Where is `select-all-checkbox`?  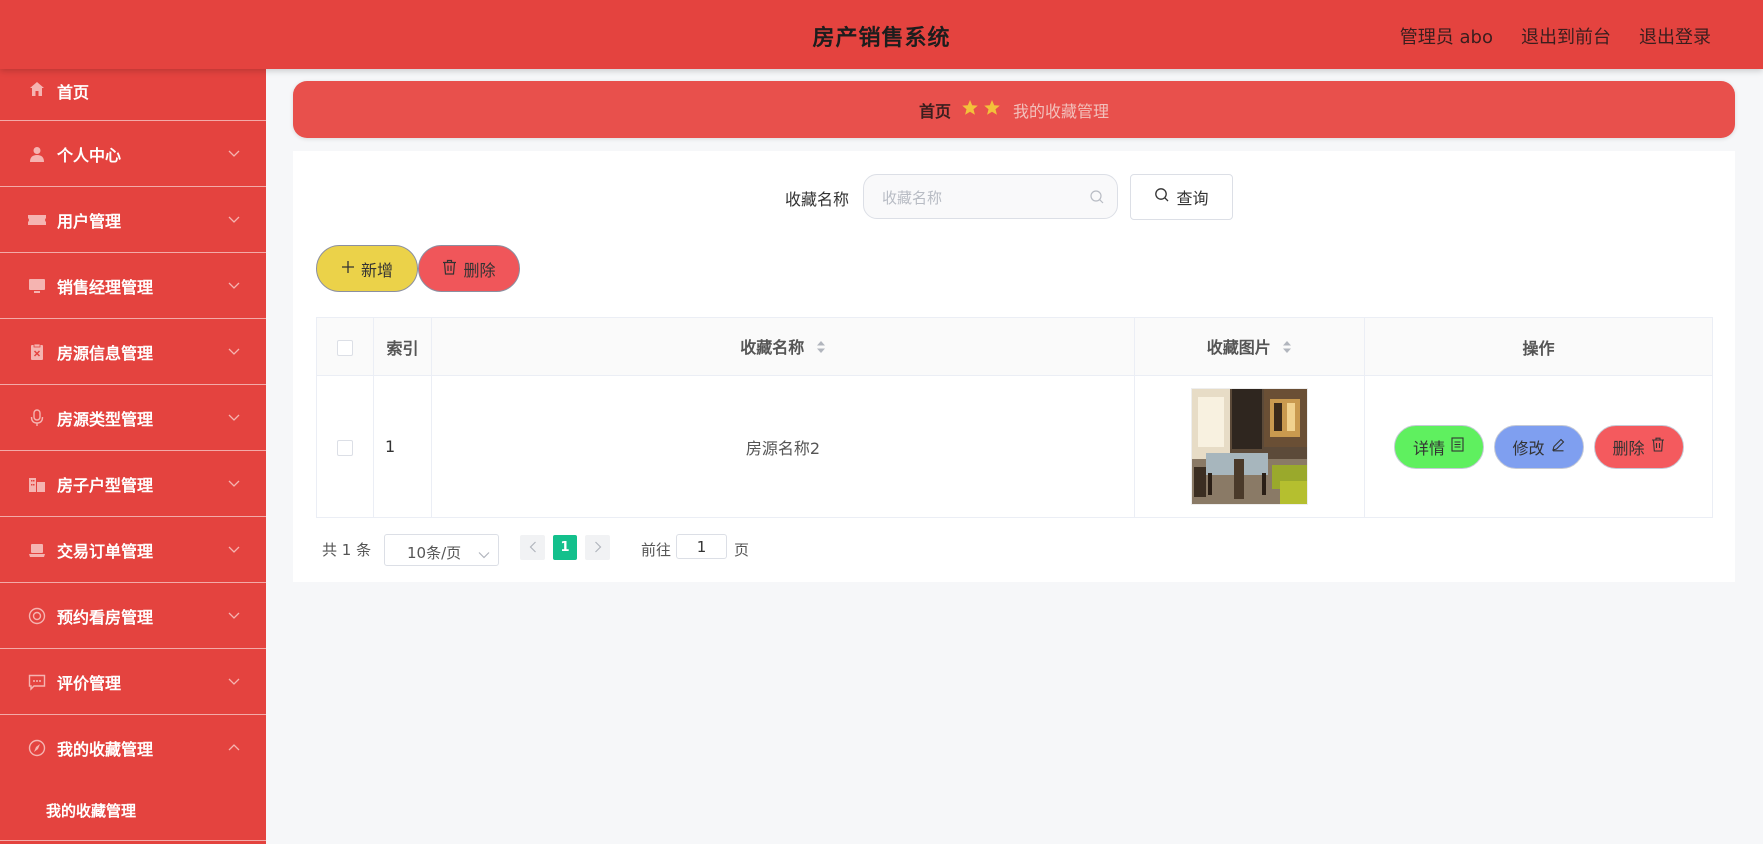 select-all-checkbox is located at coordinates (345, 347).